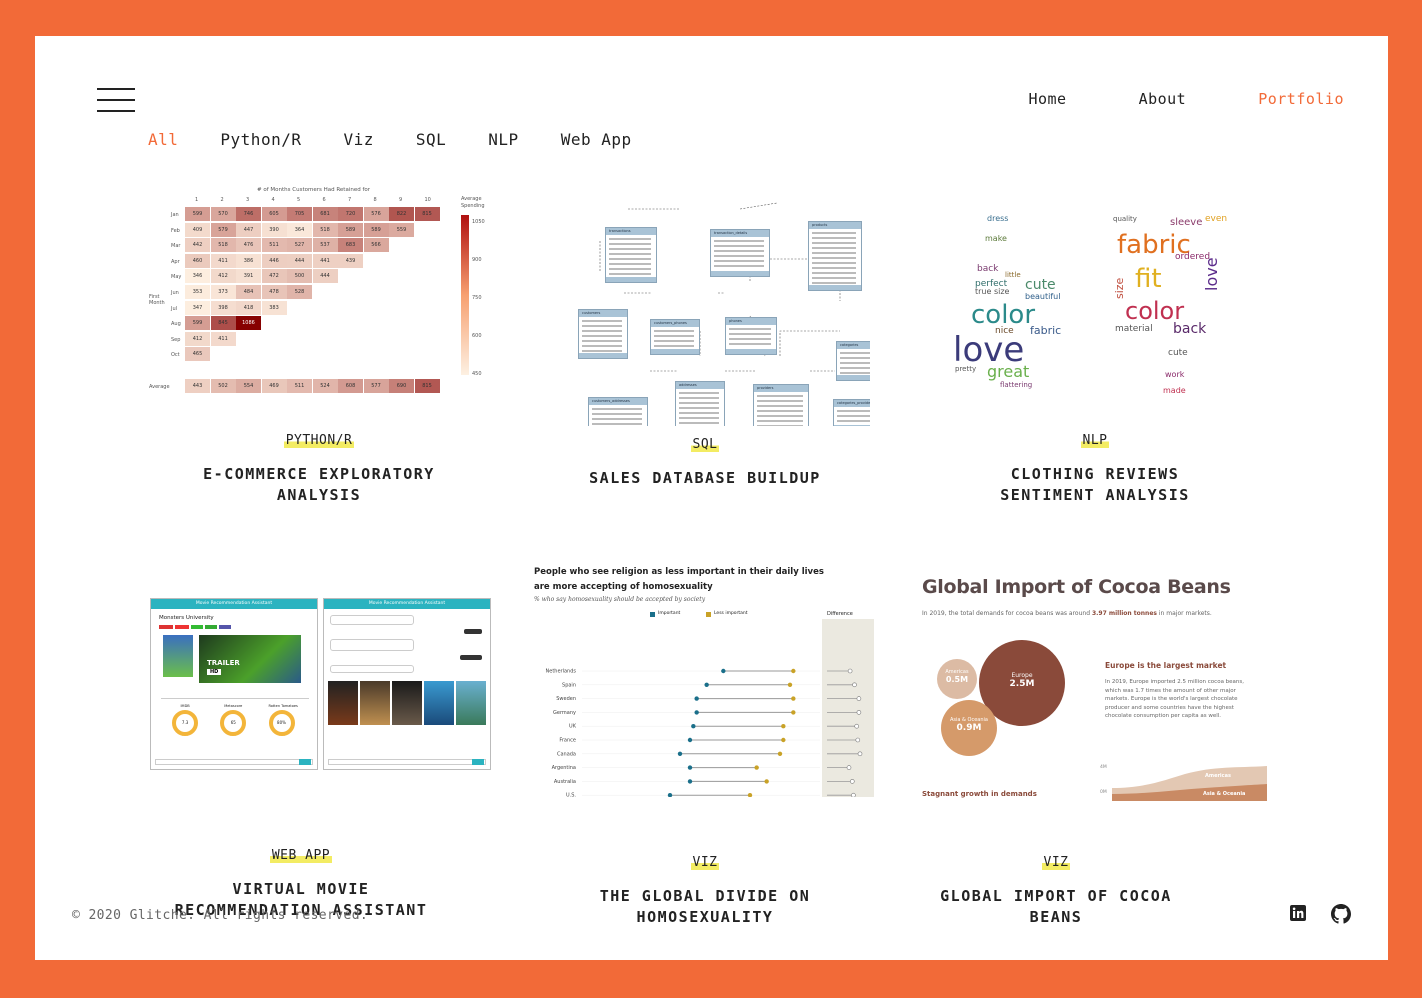  What do you see at coordinates (851, 412) in the screenshot?
I see `schema-table-categories-providers: categories_providers` at bounding box center [851, 412].